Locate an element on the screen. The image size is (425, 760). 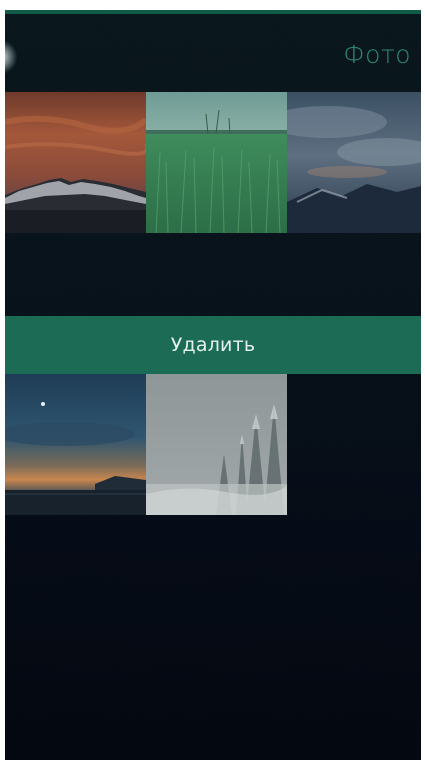
photo-snowy-forest-image is located at coordinates (216, 444).